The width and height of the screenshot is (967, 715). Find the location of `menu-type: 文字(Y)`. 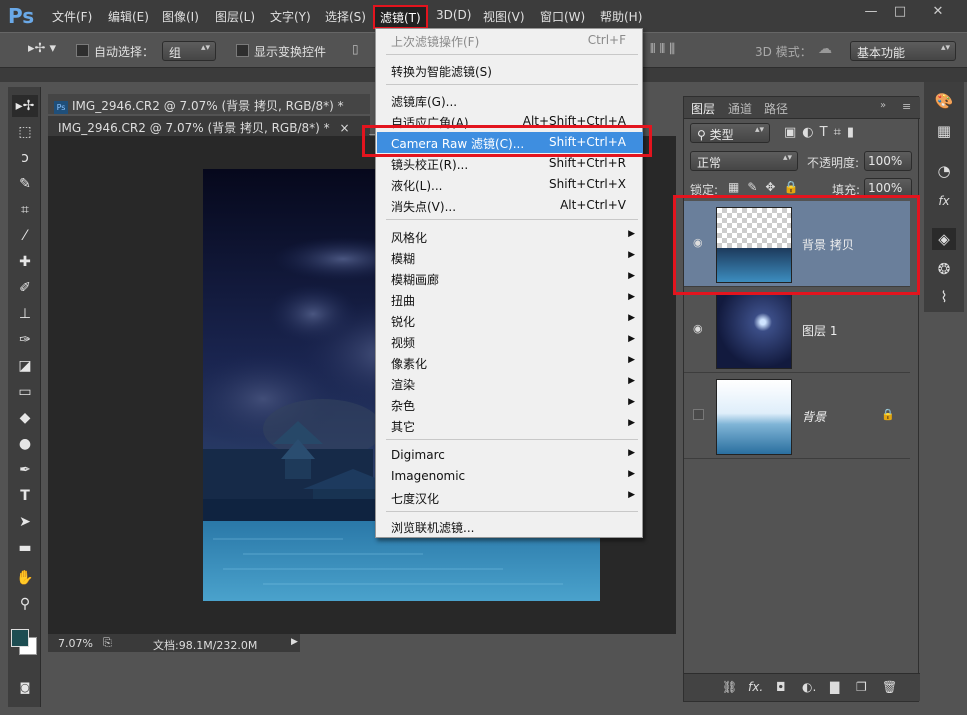

menu-type: 文字(Y) is located at coordinates (290, 16).